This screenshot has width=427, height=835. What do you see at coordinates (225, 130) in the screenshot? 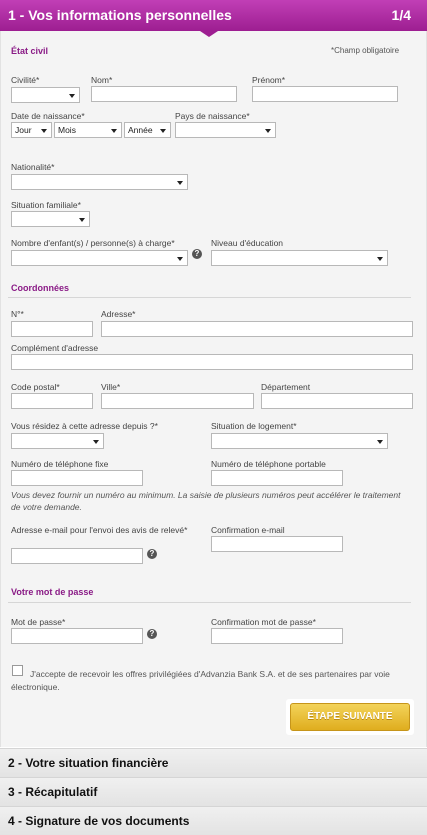
I see `pays-naissance-select` at bounding box center [225, 130].